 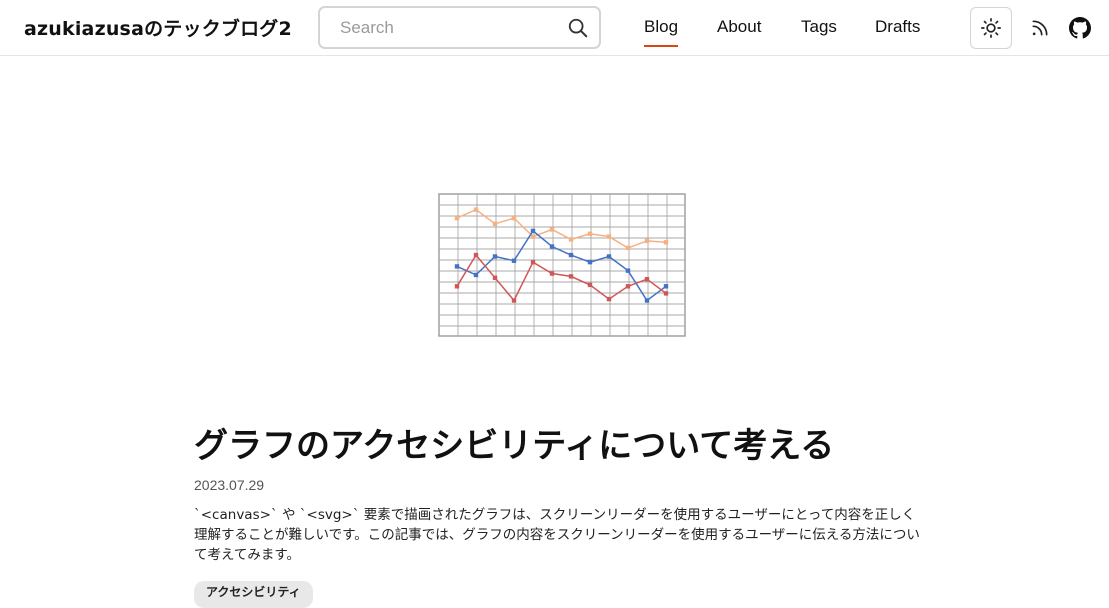 I want to click on nav-drafts: Drafts, so click(x=897, y=31).